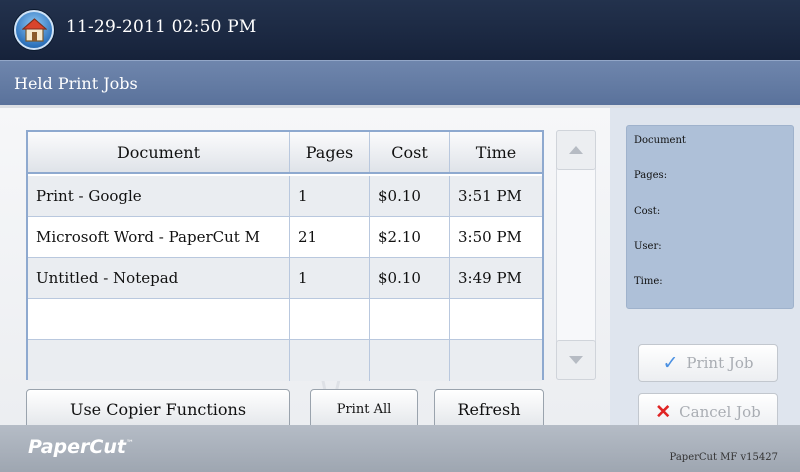 The height and width of the screenshot is (472, 800). I want to click on cell-time: 3:51 PM, so click(490, 196).